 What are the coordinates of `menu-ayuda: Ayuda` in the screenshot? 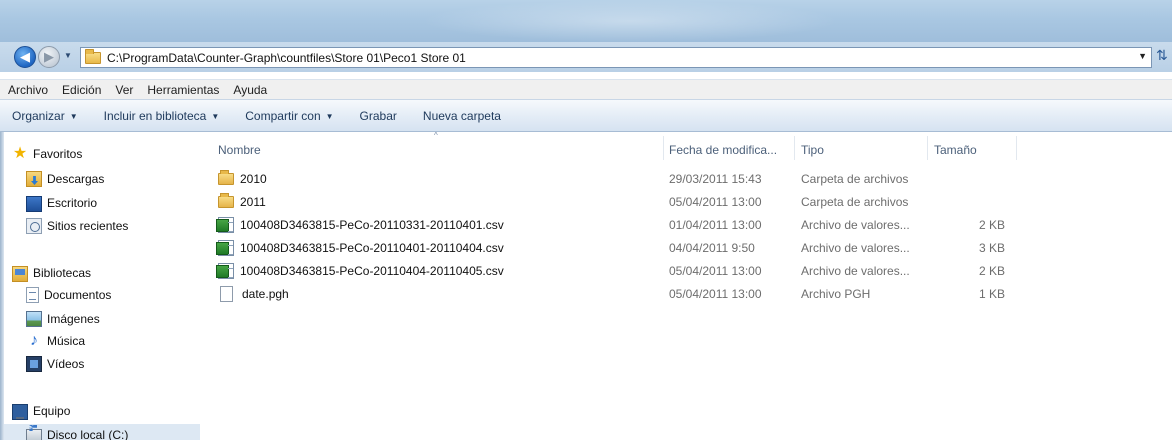 It's located at (250, 90).